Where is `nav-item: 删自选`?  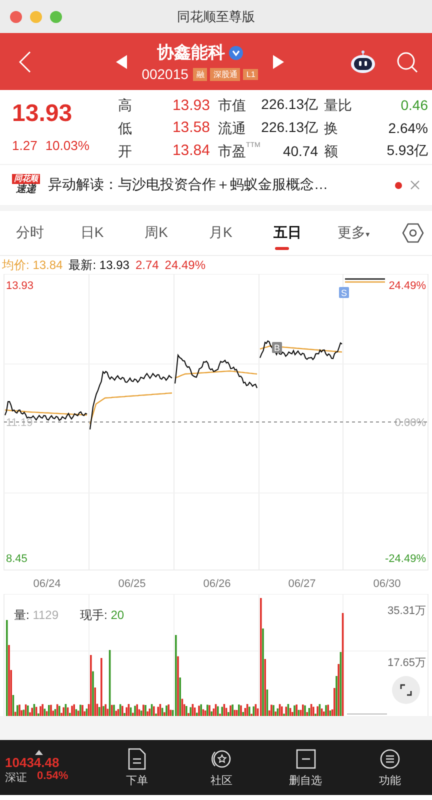
nav-item: 删自选 is located at coordinates (306, 768).